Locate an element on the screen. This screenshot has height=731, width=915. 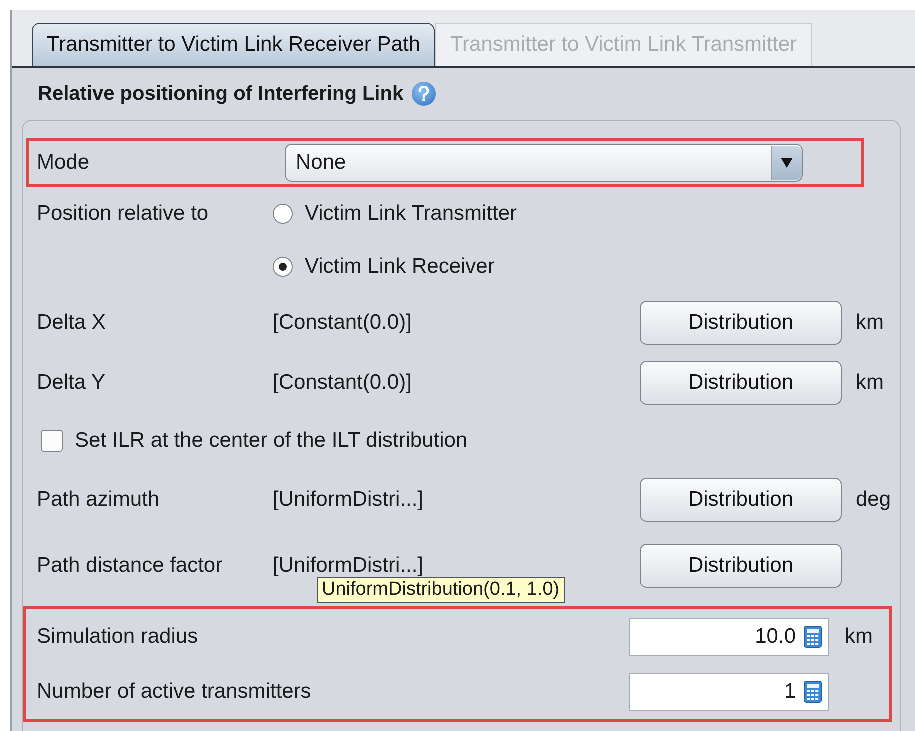
radio-option: Victim Link Transmitter is located at coordinates (586, 214).